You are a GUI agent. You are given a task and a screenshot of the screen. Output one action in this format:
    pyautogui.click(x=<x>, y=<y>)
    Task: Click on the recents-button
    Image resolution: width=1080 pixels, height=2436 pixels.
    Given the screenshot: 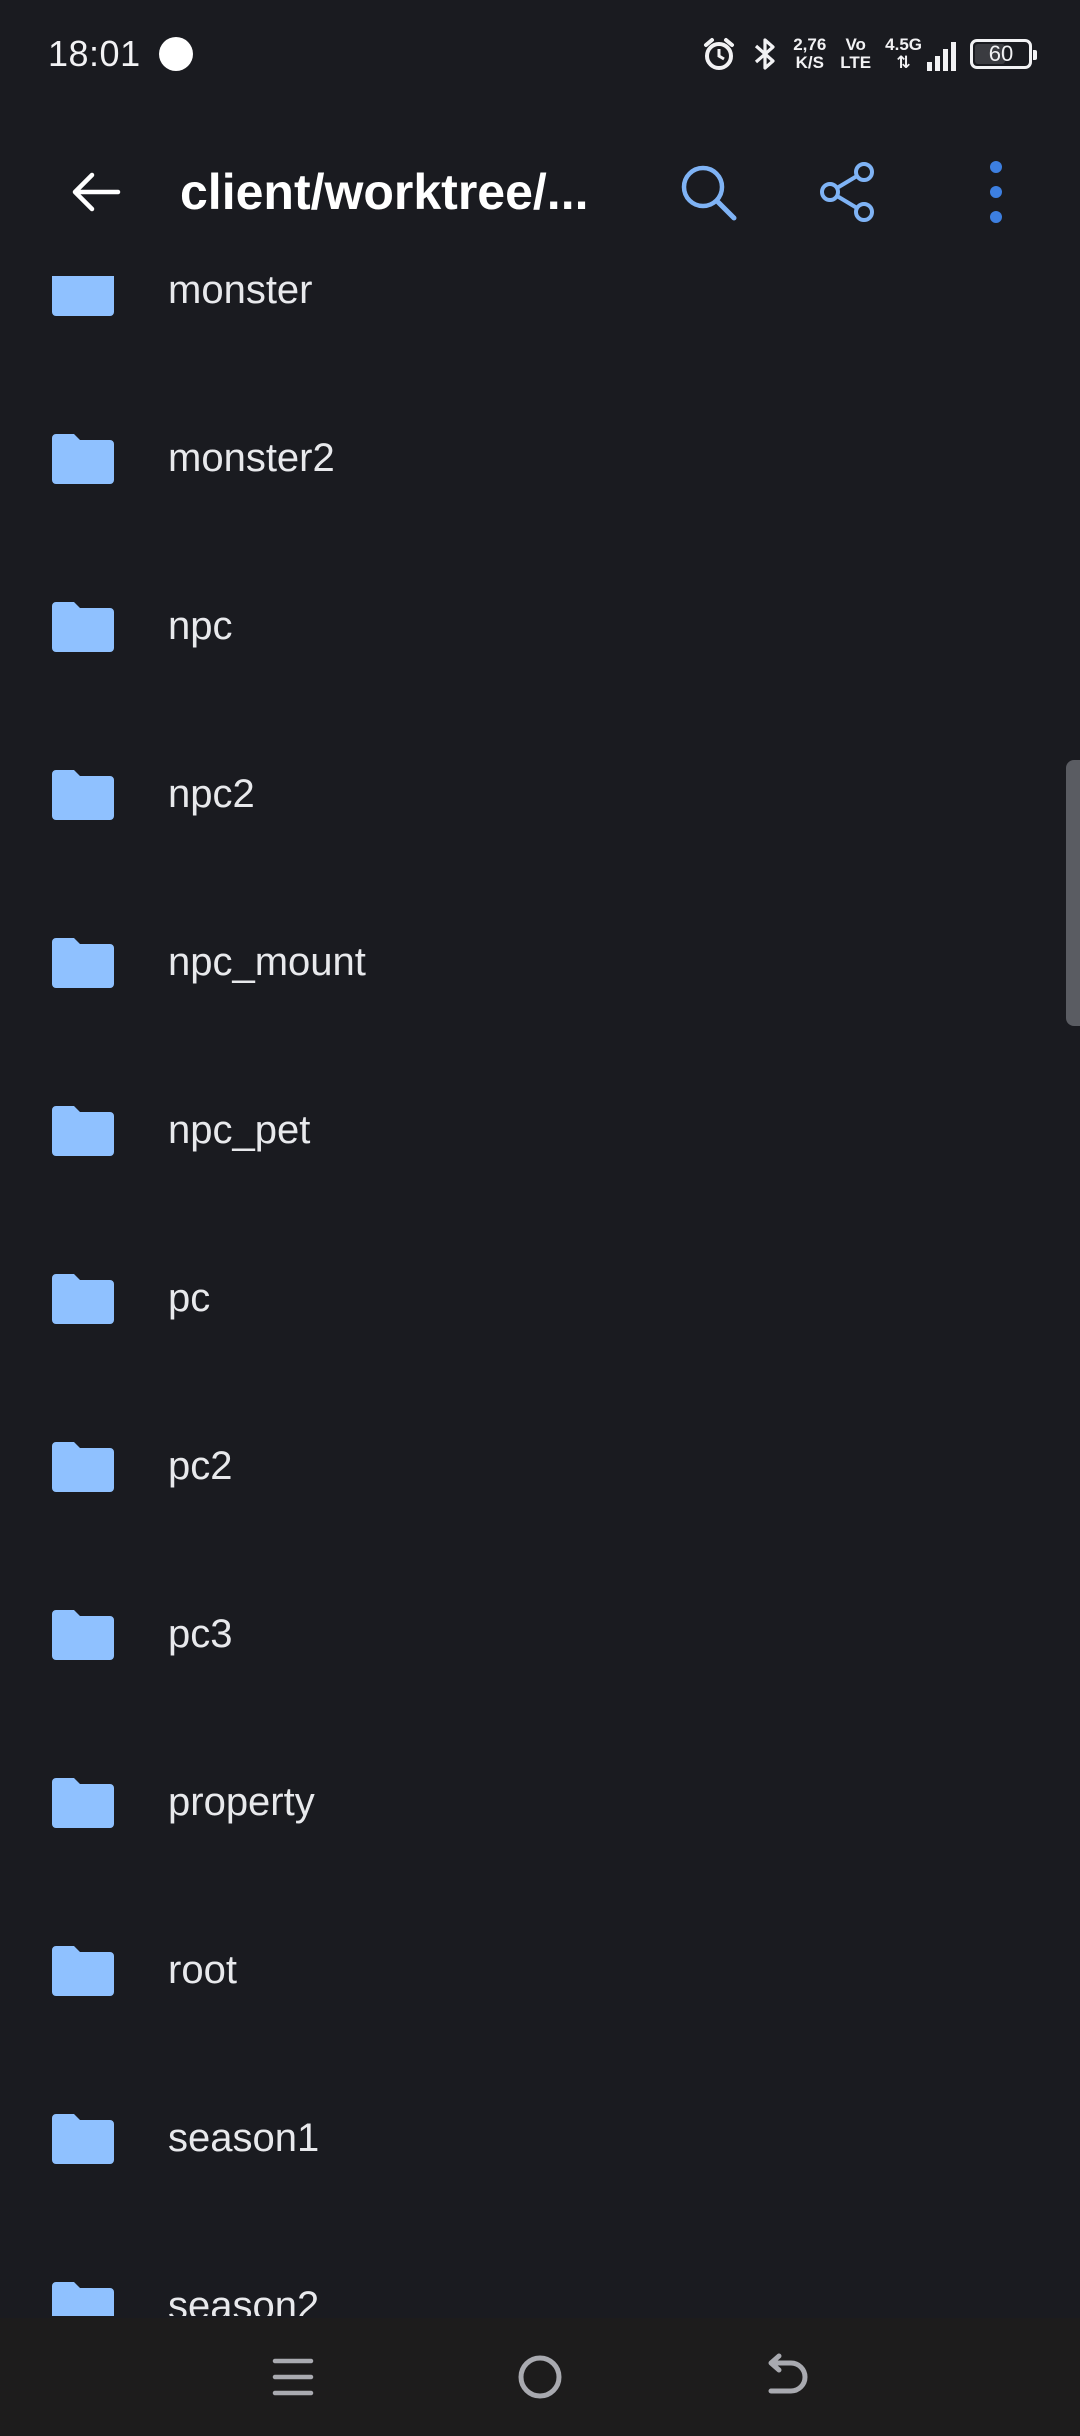 What is the action you would take?
    pyautogui.click(x=293, y=2377)
    